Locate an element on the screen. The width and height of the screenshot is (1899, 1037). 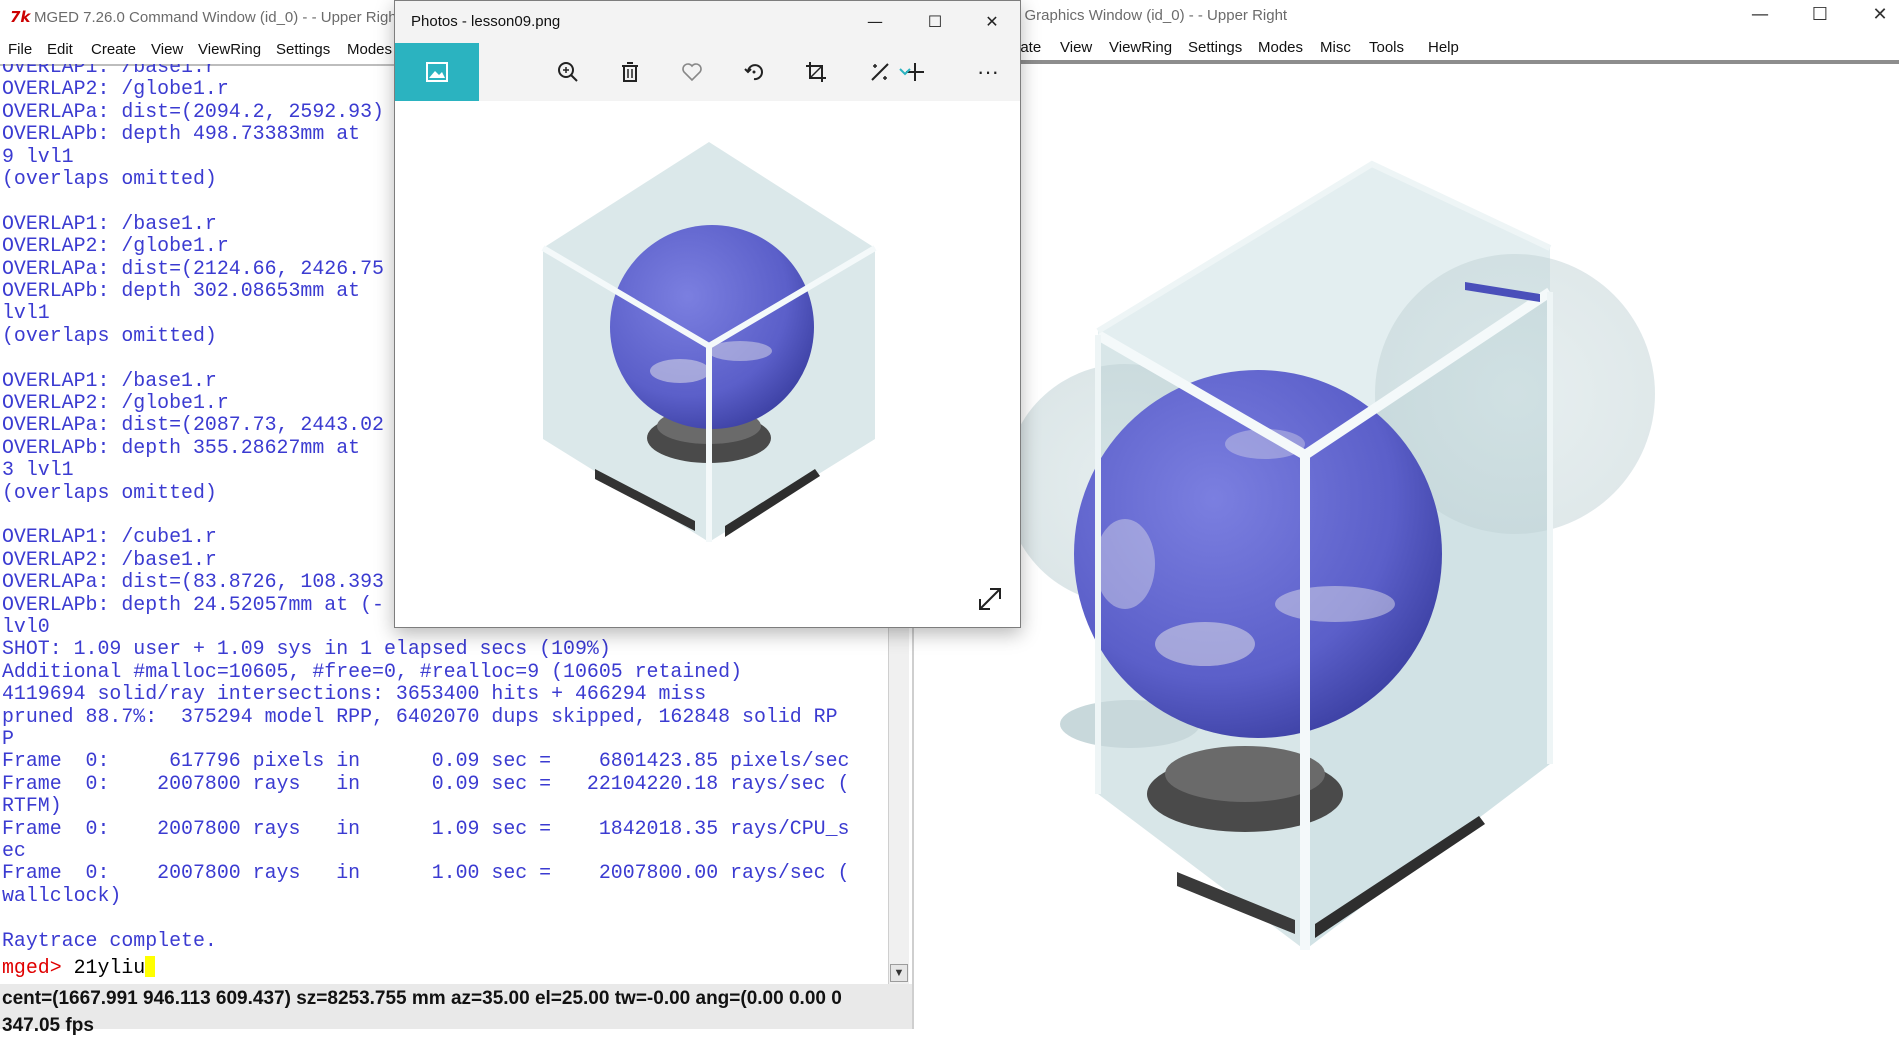
heart-button is located at coordinates (692, 72).